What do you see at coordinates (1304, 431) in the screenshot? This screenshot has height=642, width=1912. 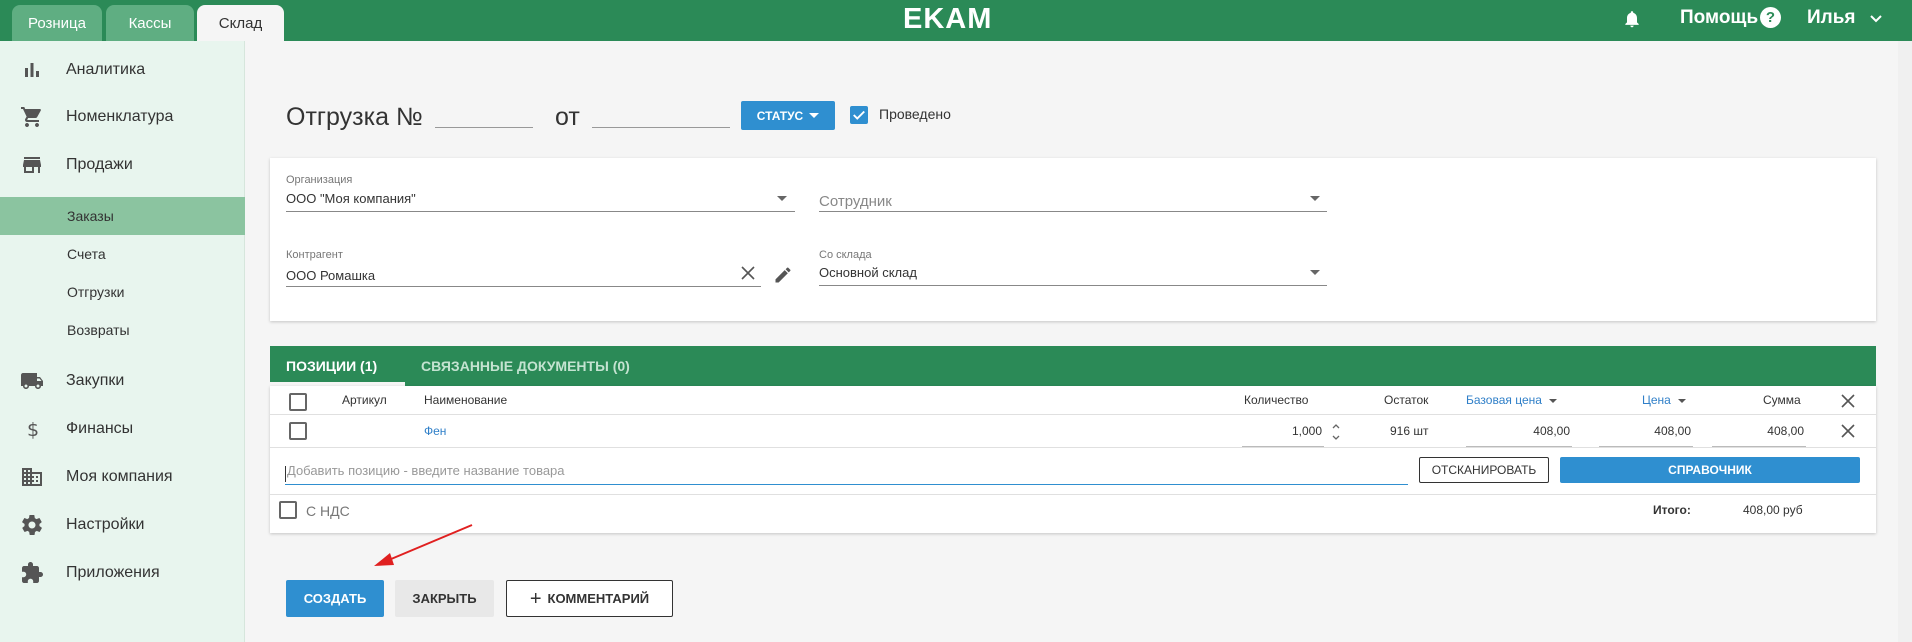 I see `row-quantity: 1,000` at bounding box center [1304, 431].